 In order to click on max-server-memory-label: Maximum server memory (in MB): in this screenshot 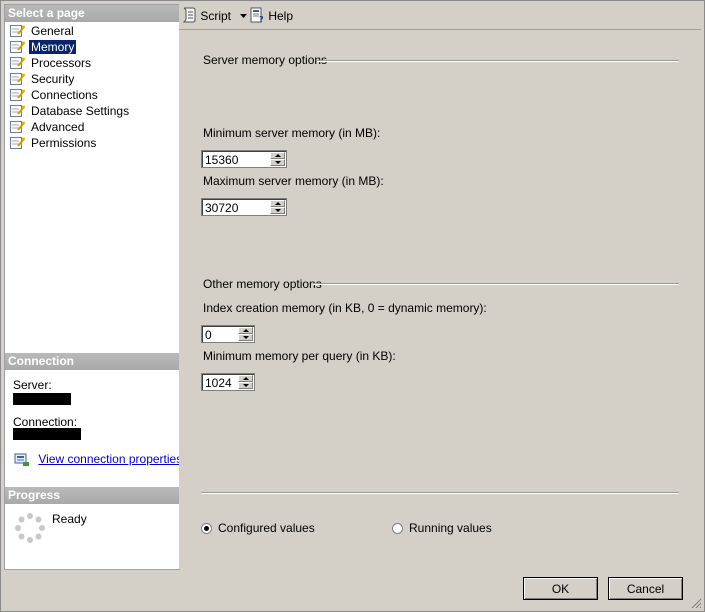, I will do `click(293, 181)`.